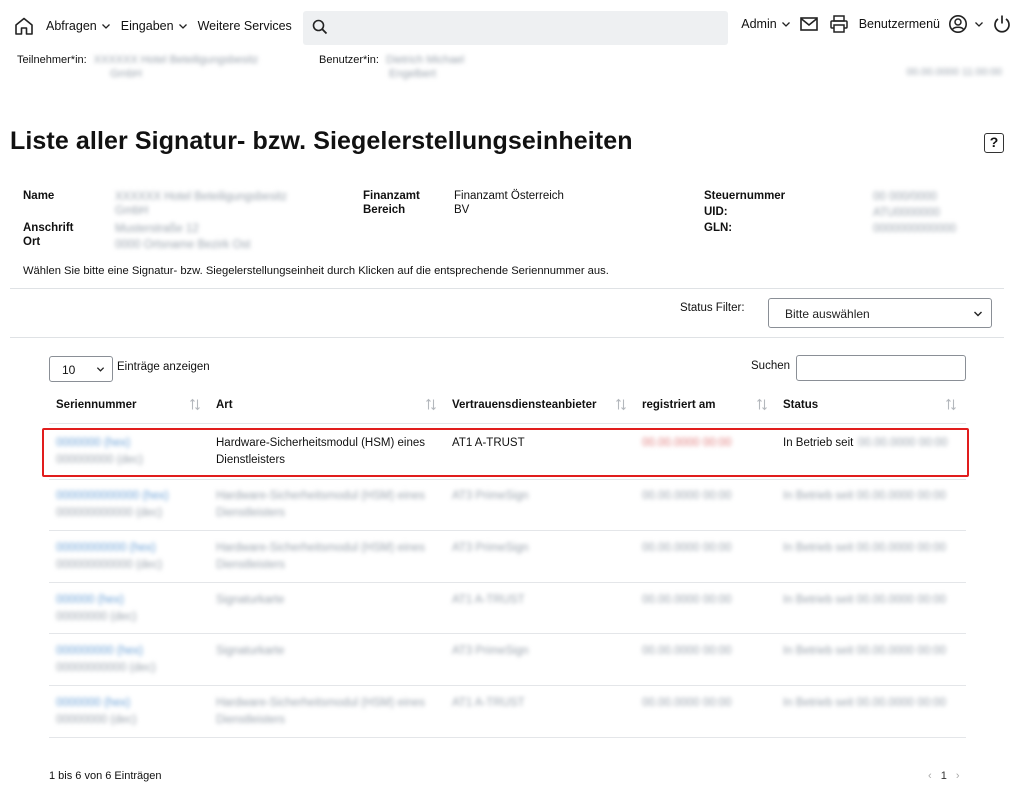 The height and width of the screenshot is (787, 1024). I want to click on row-3-serial-dec: 00000000 (dec), so click(96, 617).